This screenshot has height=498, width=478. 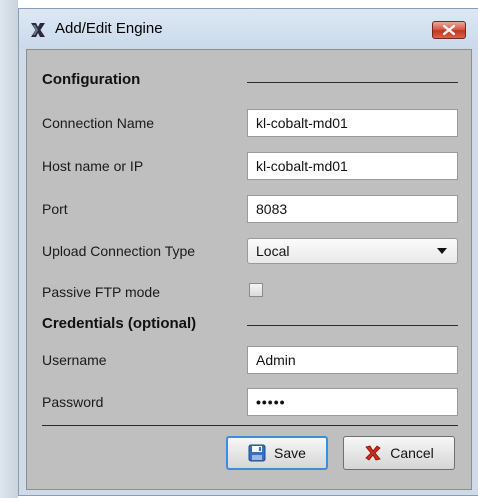 I want to click on port-label: Port, so click(x=55, y=209).